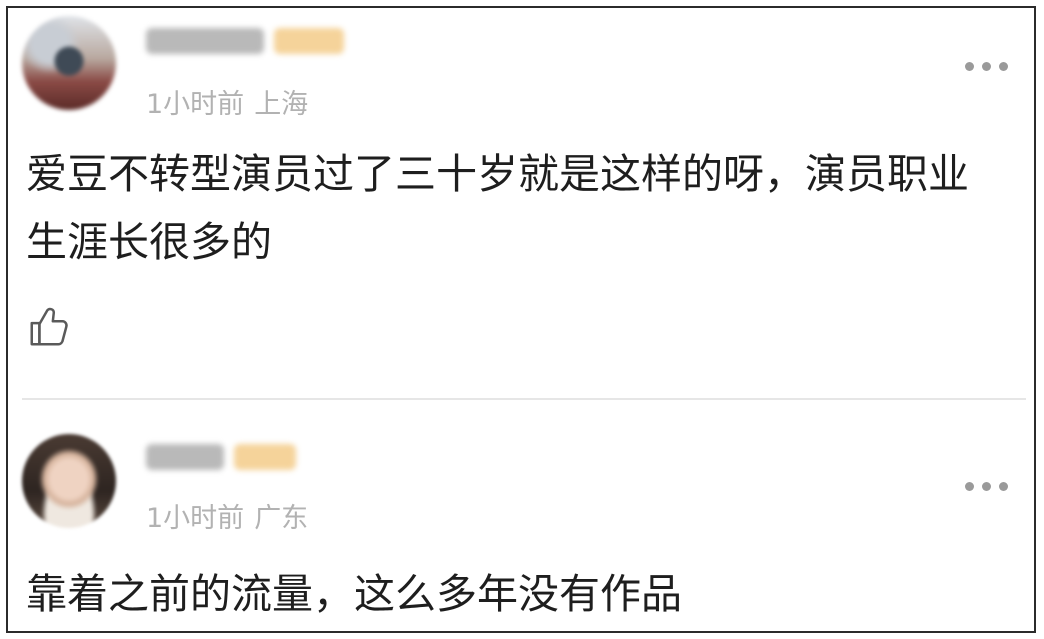 The image size is (1044, 639). Describe the element at coordinates (354, 594) in the screenshot. I see `comment-text: 靠着之前的流量，这么多年没有作品` at that location.